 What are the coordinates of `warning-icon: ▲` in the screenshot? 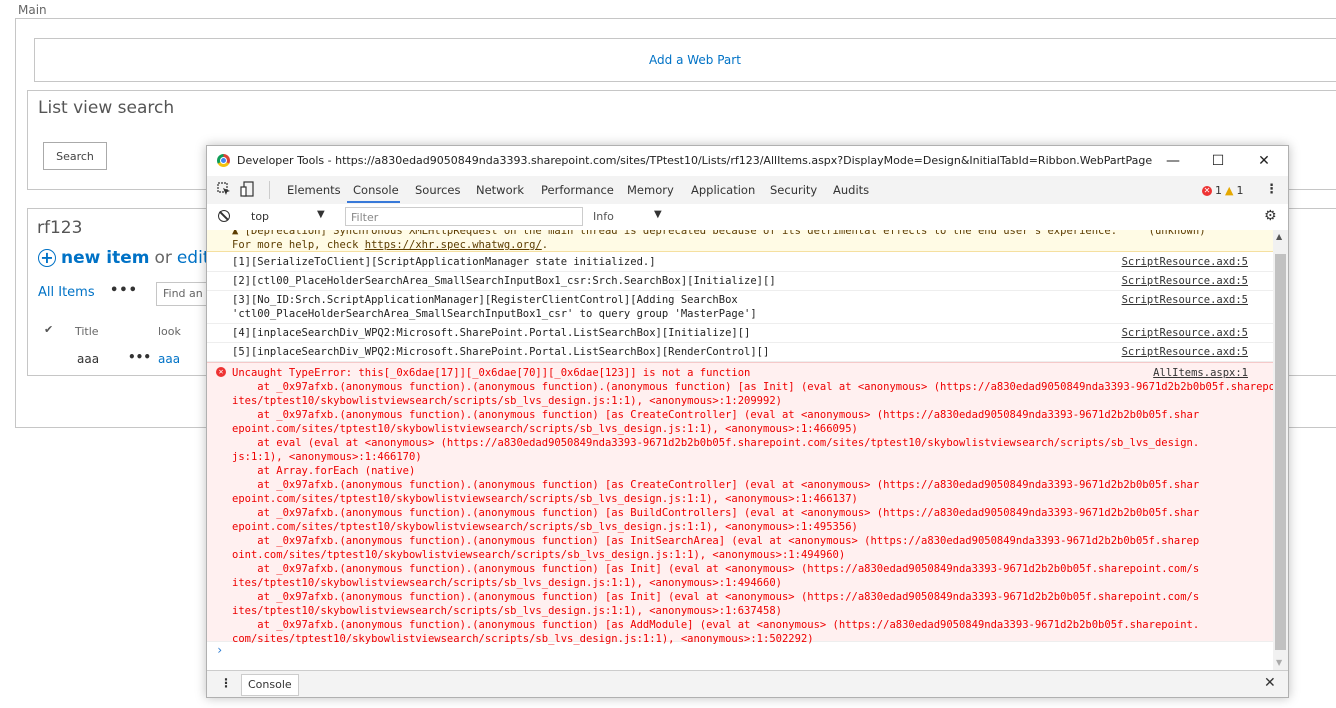 It's located at (1229, 190).